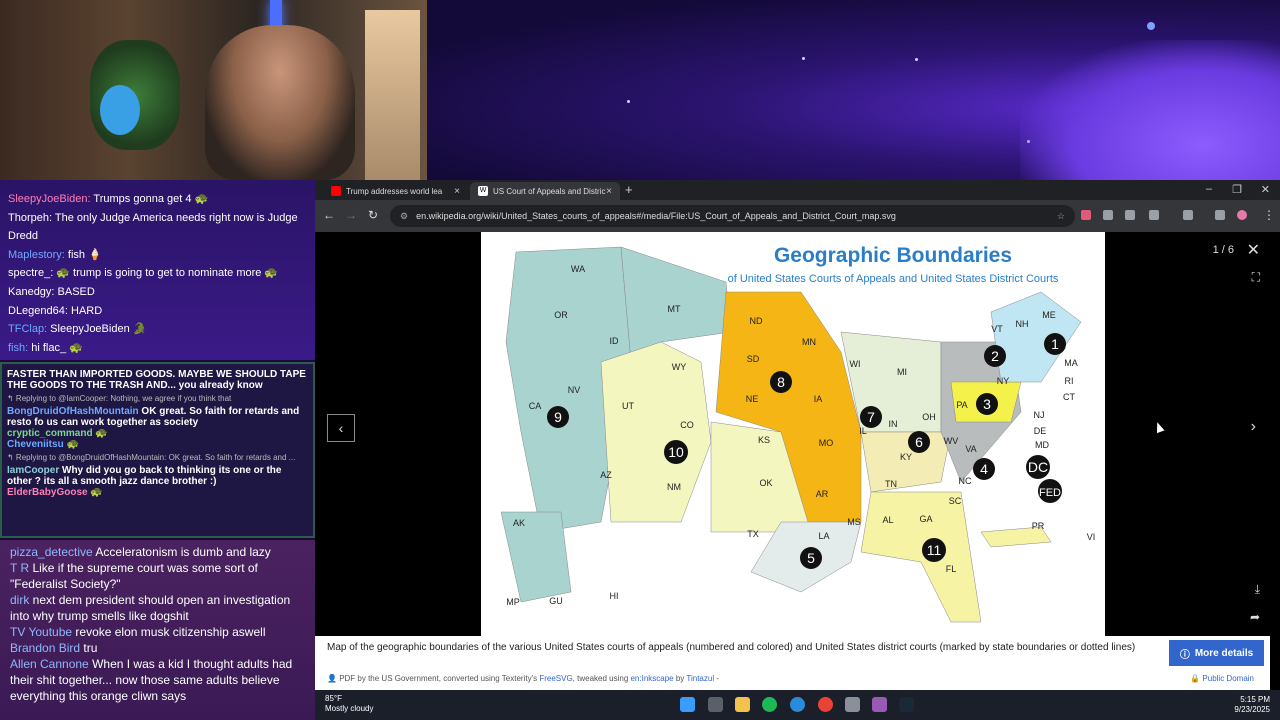 Image resolution: width=1280 pixels, height=720 pixels. I want to click on webcam-window, so click(392, 95).